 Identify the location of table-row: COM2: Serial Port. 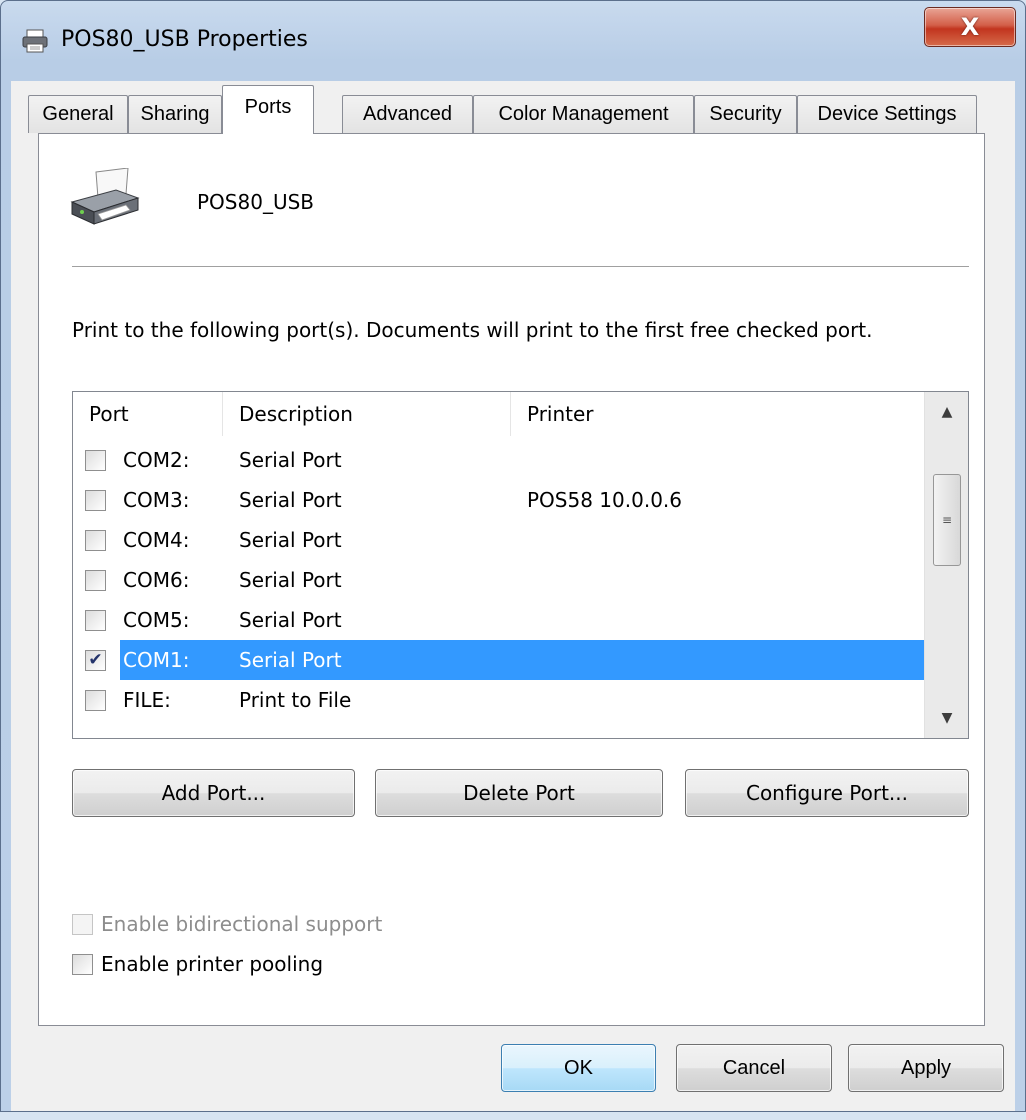
(499, 460).